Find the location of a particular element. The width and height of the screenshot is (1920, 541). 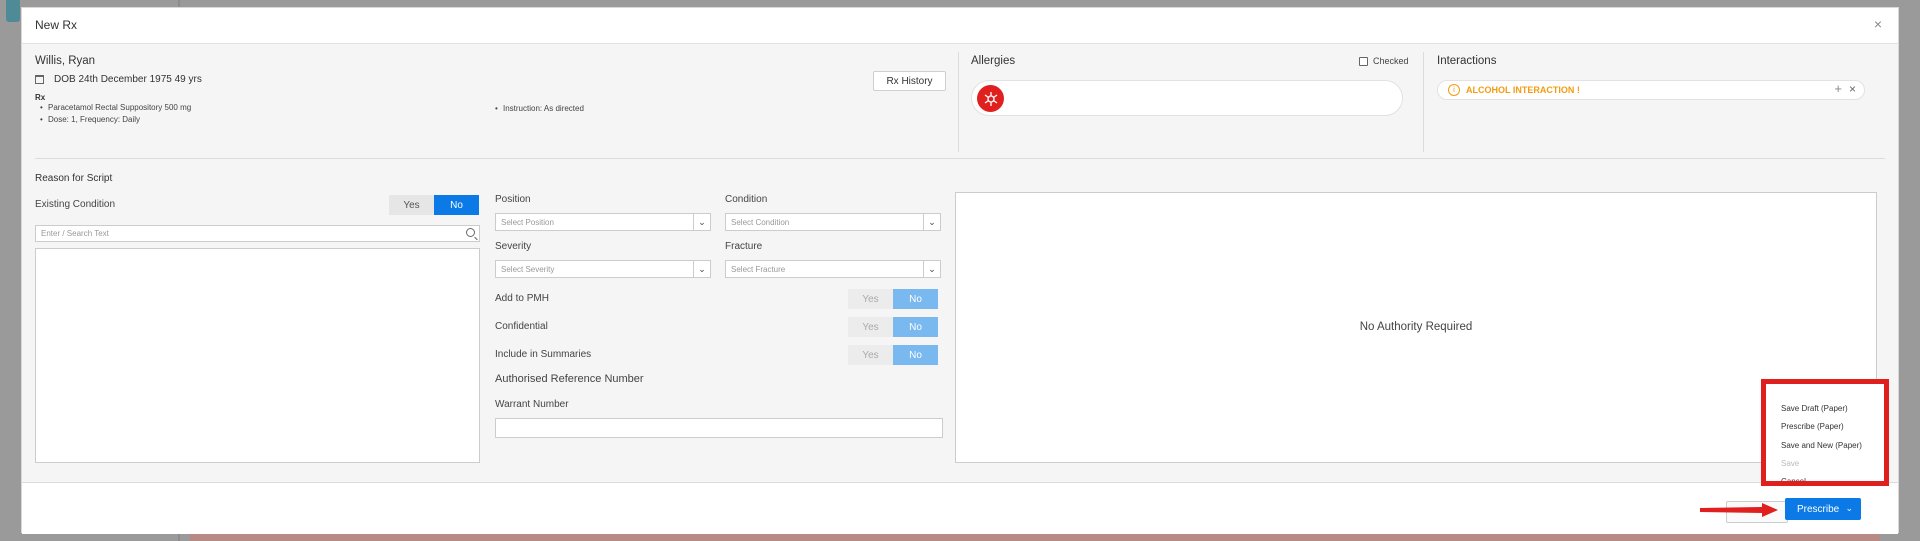

allergies-checked: Checked is located at coordinates (1384, 61).